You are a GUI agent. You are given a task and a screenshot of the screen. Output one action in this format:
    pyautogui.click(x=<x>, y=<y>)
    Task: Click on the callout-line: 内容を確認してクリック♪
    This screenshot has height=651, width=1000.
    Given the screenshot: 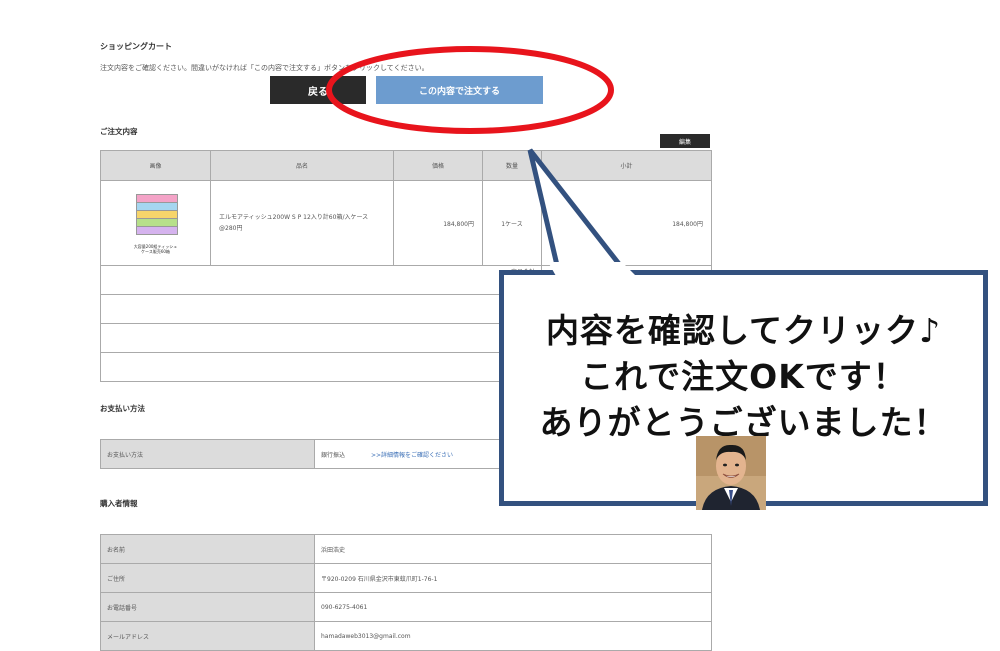 What is the action you would take?
    pyautogui.click(x=743, y=330)
    